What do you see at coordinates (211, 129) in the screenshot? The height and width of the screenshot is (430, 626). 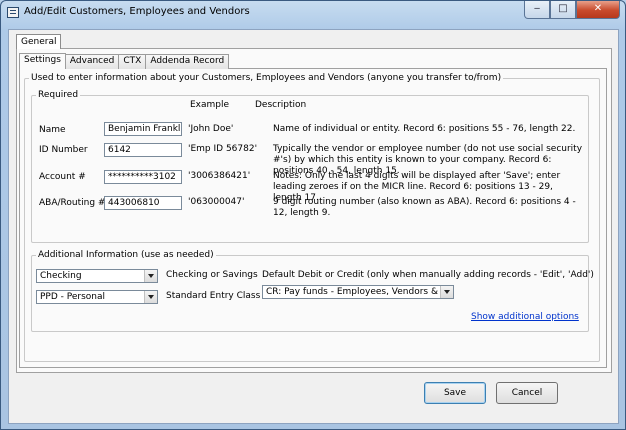 I see `name-example: 'John Doe'` at bounding box center [211, 129].